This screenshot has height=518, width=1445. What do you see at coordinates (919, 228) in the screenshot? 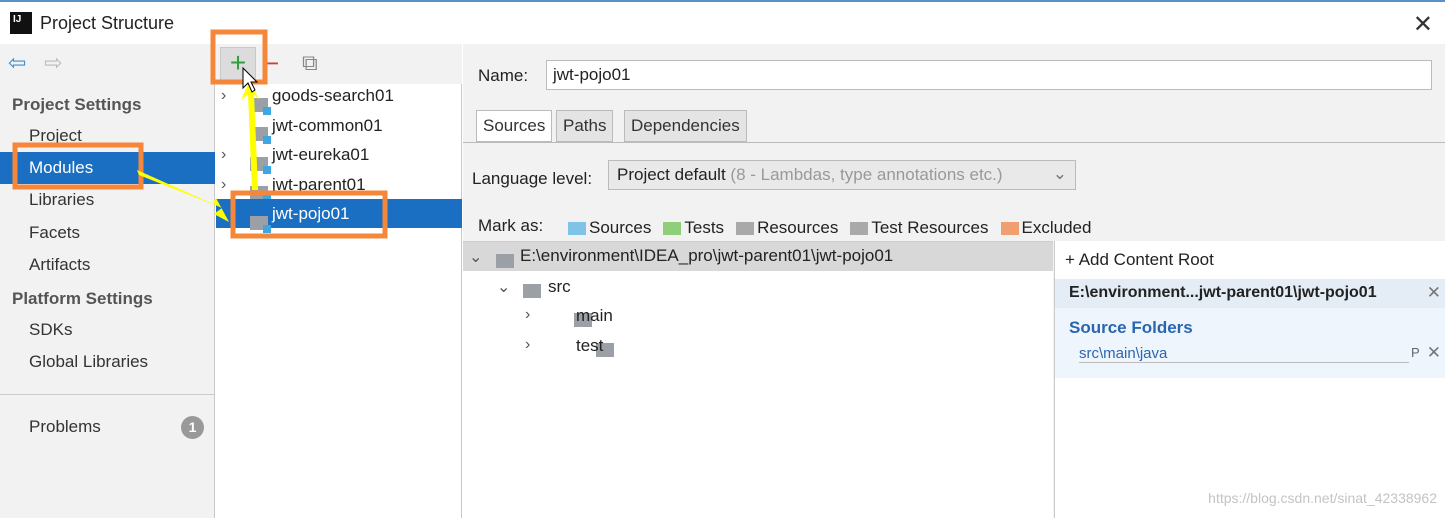
I see `mark-as-test-resources-button: Test Resources` at bounding box center [919, 228].